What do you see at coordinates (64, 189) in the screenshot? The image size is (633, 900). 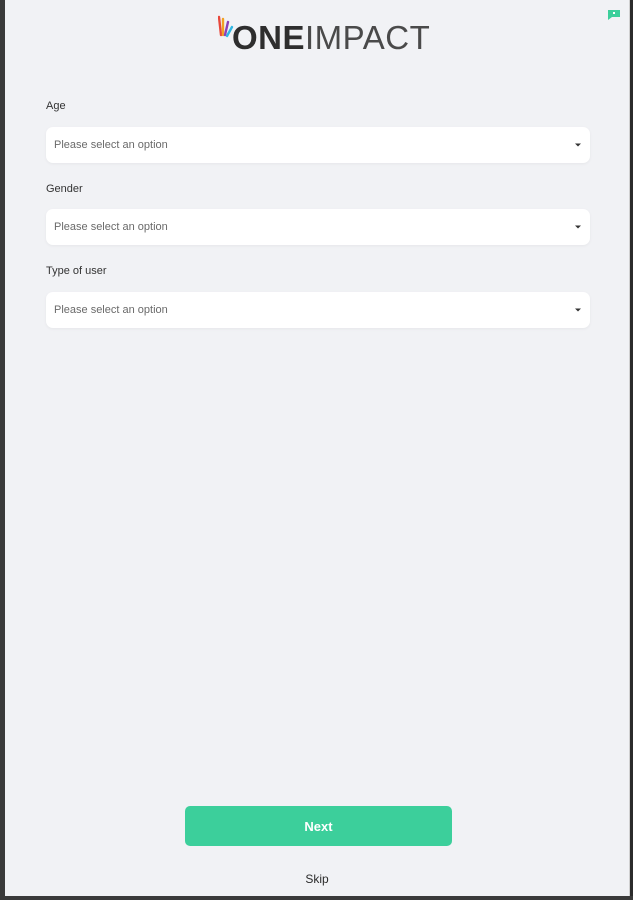 I see `gender-label: Gender` at bounding box center [64, 189].